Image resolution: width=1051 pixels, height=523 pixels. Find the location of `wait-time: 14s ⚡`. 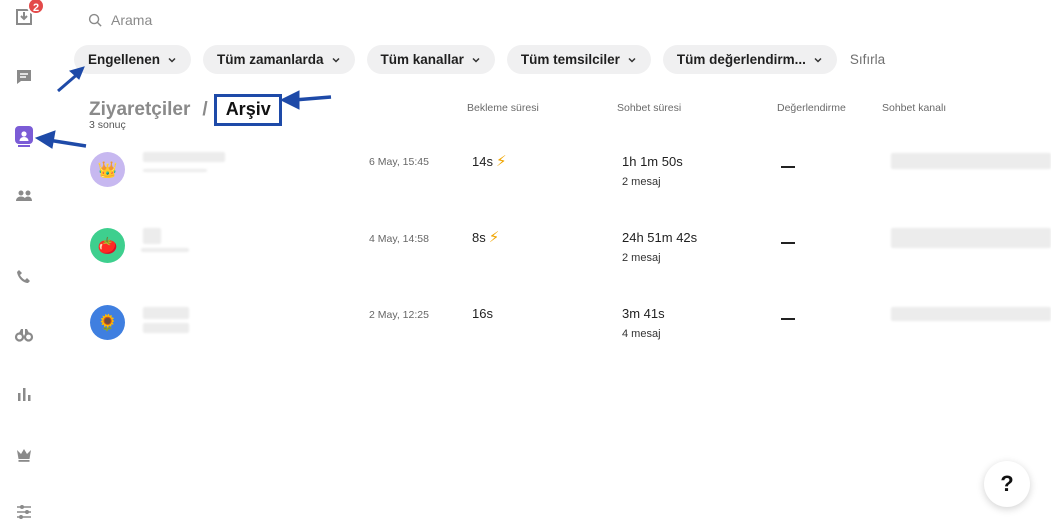

wait-time: 14s ⚡ is located at coordinates (489, 161).